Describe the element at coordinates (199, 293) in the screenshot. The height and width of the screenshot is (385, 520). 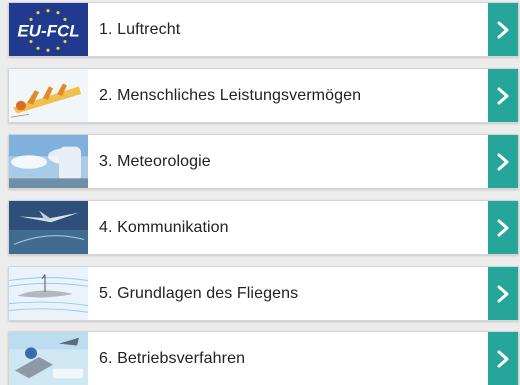
I see `topic-label: 5. Grundlagen des Fliegens` at that location.